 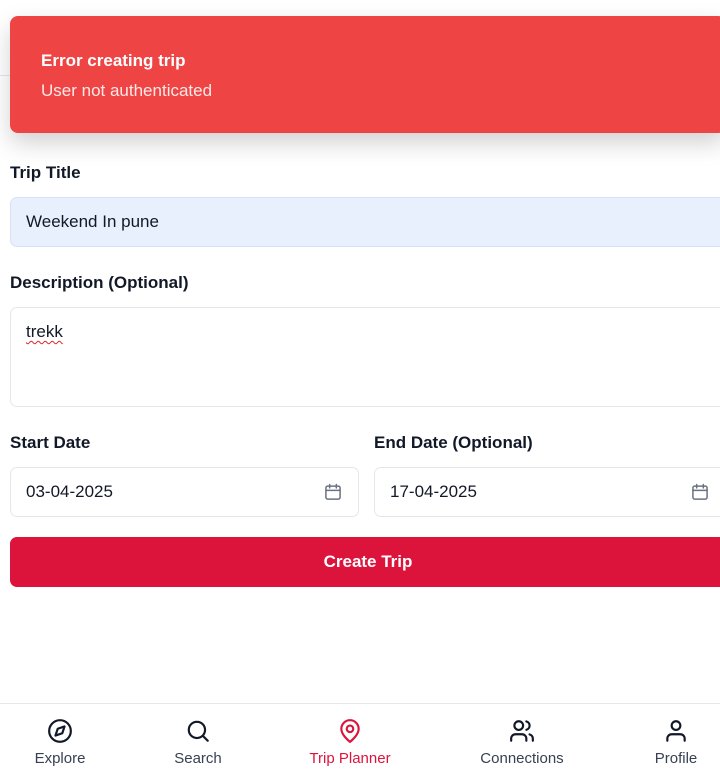 I want to click on nav-item-explore: Explore, so click(x=60, y=742).